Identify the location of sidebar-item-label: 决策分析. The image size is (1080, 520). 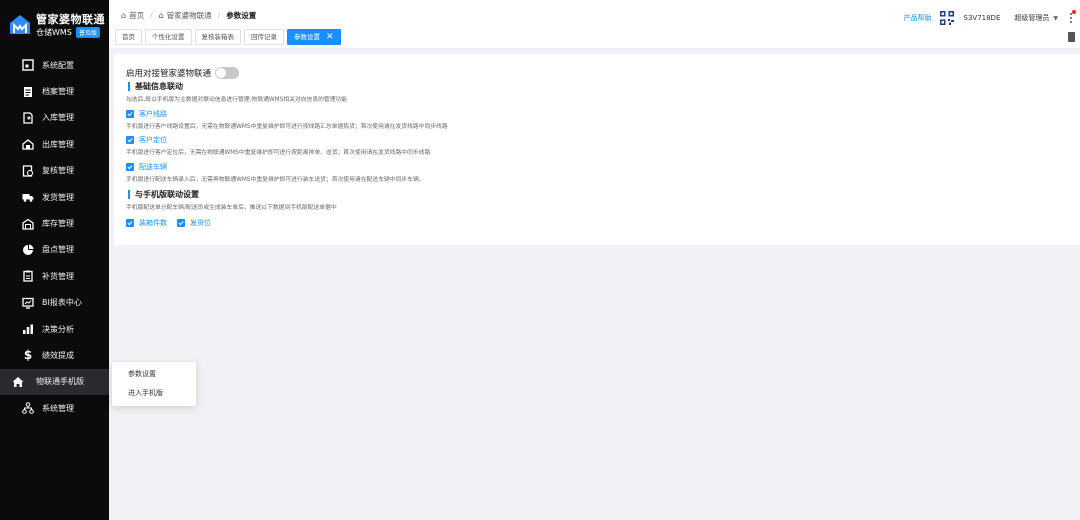
(58, 329).